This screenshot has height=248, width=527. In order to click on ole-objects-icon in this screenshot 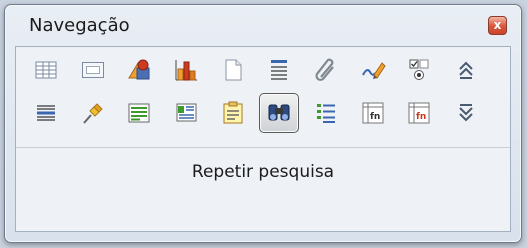, I will do `click(186, 70)`.